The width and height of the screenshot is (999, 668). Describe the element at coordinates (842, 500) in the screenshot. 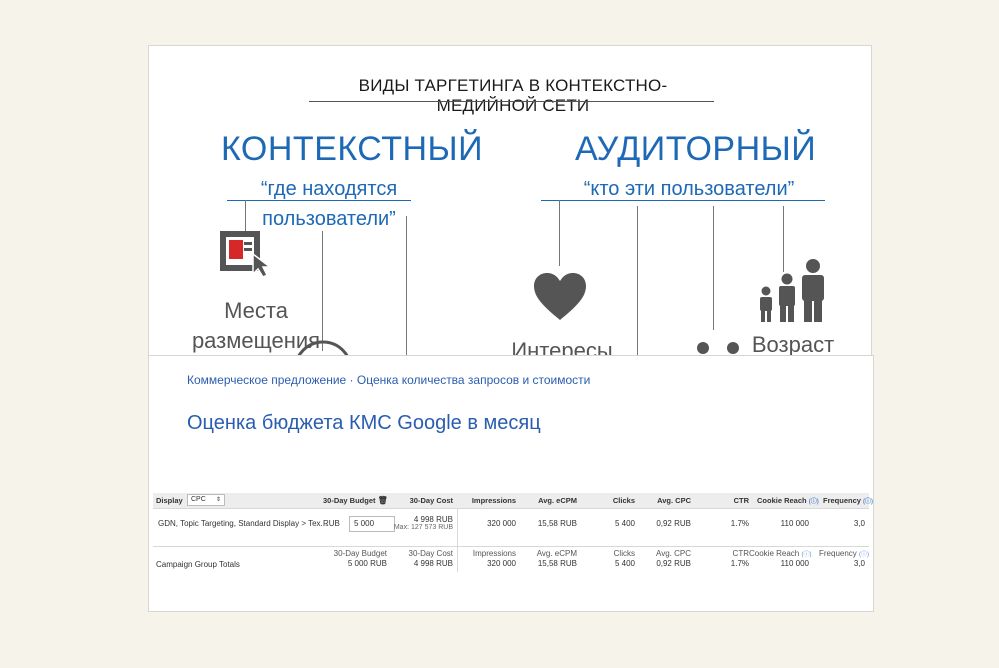

I see `frequency-header-label: Frequency` at that location.